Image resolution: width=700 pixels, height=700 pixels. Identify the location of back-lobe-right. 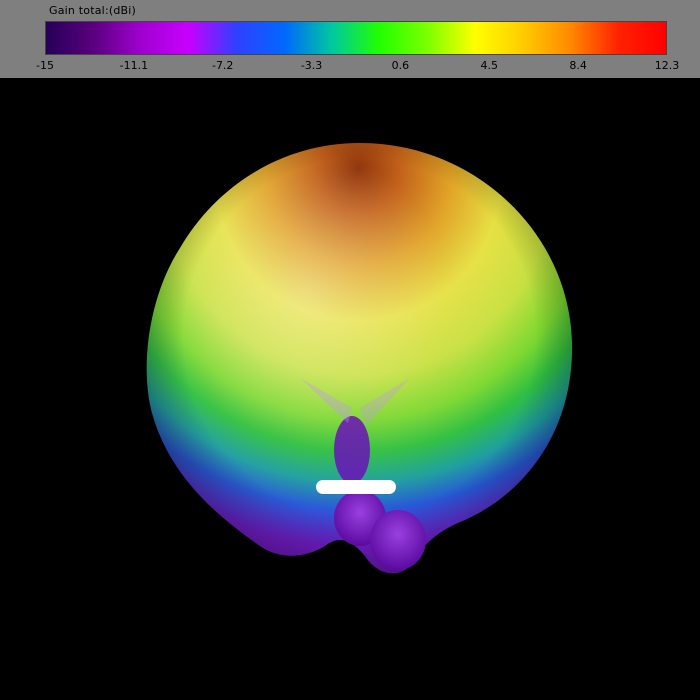
(398, 540).